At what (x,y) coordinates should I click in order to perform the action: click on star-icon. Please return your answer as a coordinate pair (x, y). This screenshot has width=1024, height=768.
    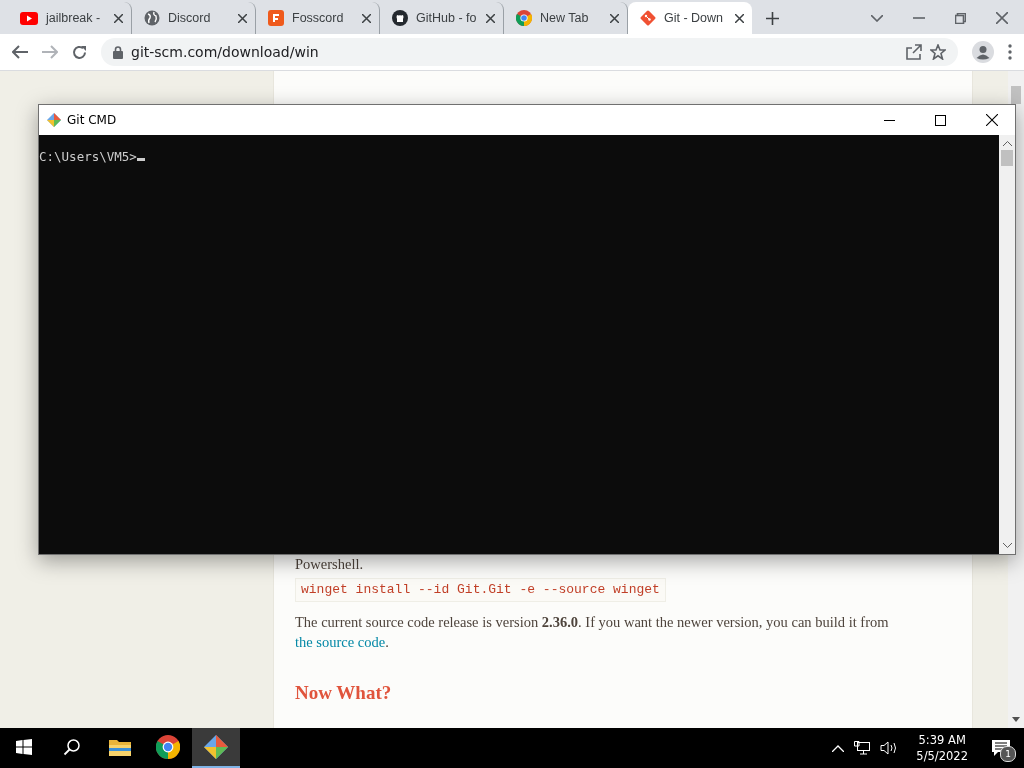
    Looking at the image, I should click on (938, 52).